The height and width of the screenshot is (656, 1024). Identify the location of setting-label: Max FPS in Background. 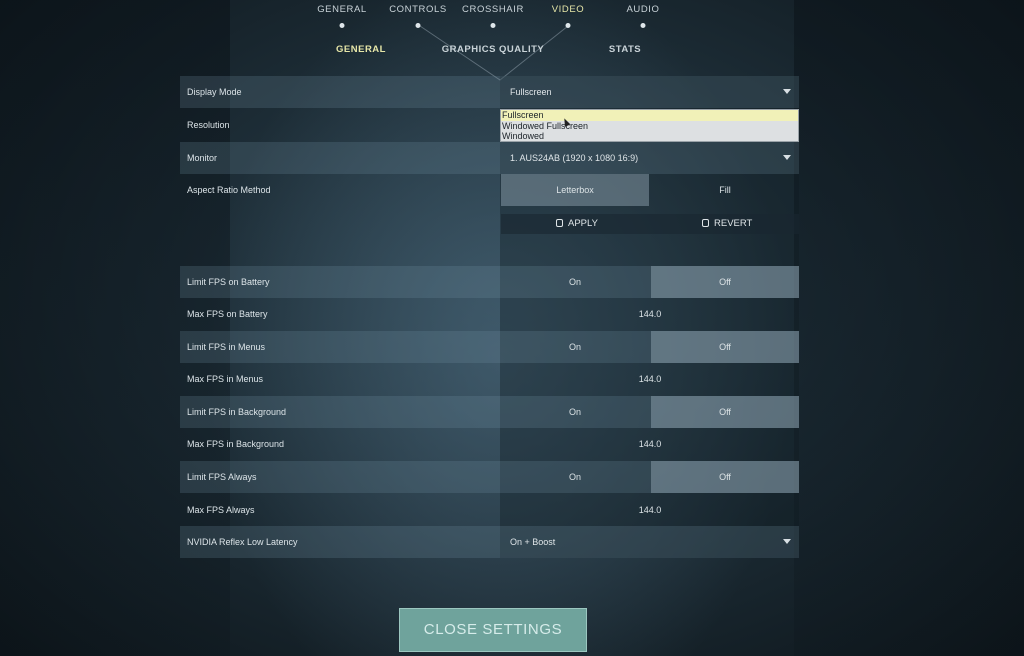
(236, 444).